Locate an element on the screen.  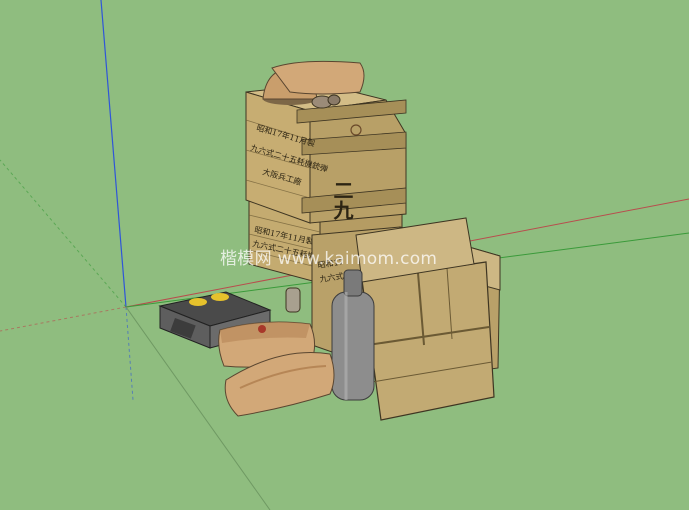
small-bottle is located at coordinates (293, 300).